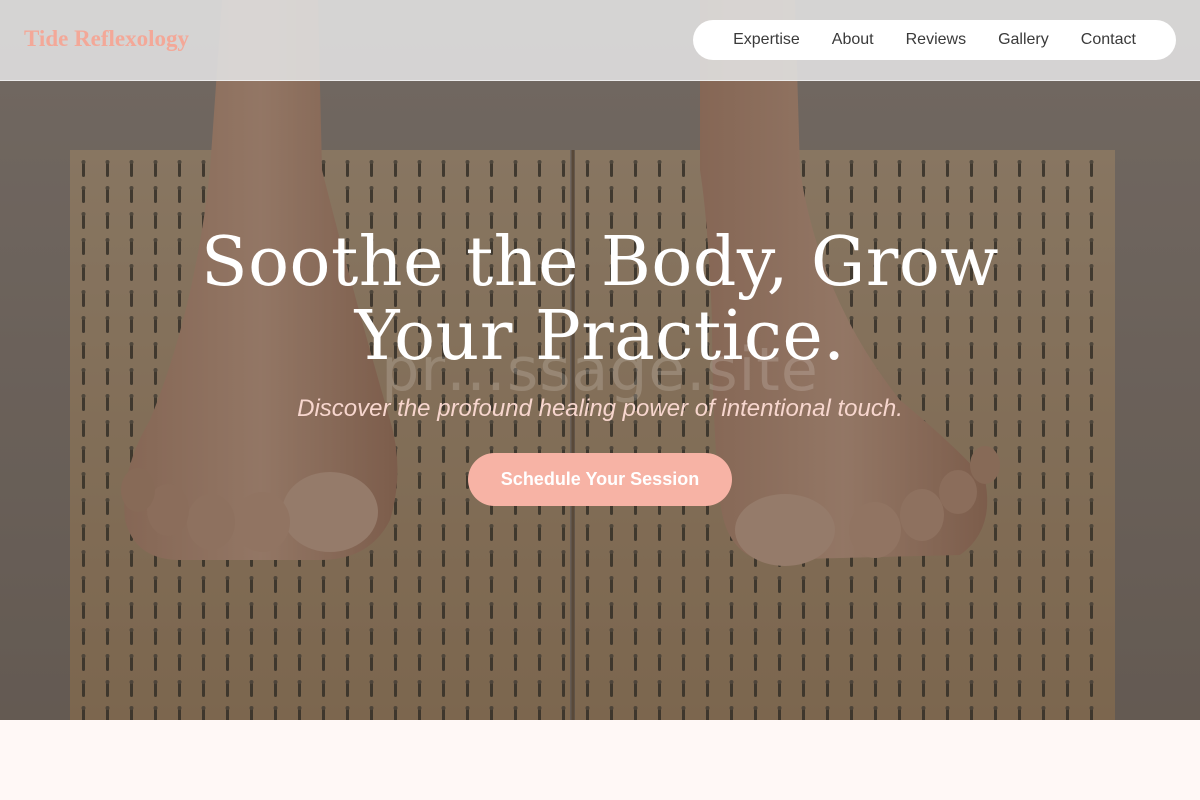 The image size is (1200, 800). Describe the element at coordinates (1108, 40) in the screenshot. I see `nav-link-contact: Contact` at that location.